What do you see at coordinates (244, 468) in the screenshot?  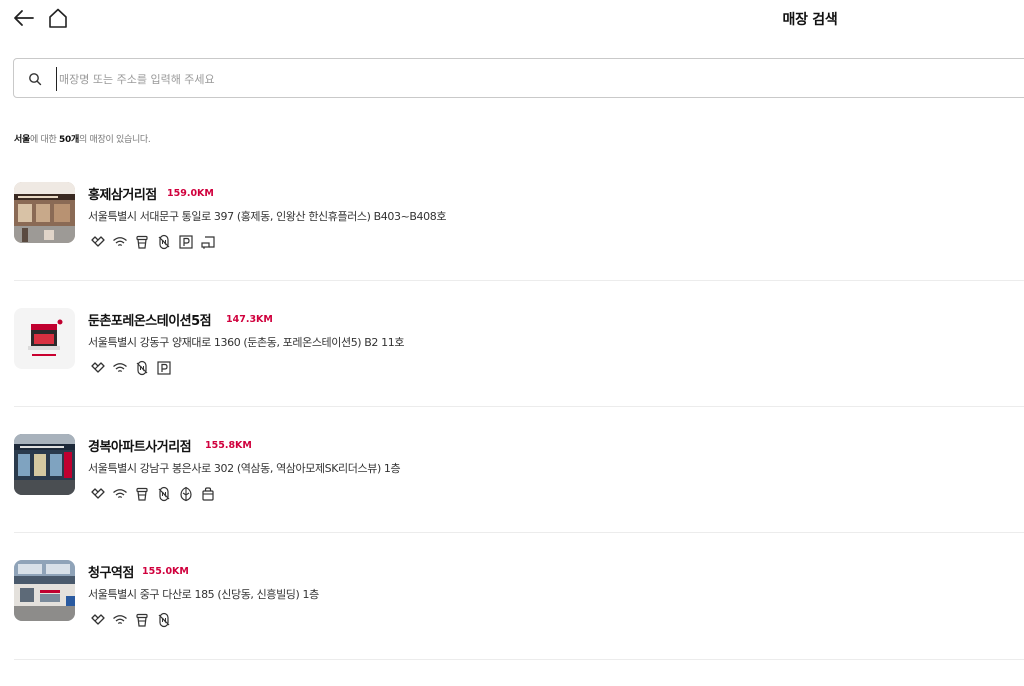 I see `store-address: 서울특별시 강남구 봉은사로 302 (역삼동, 역삼아모제SK리더스뷰) 1층` at bounding box center [244, 468].